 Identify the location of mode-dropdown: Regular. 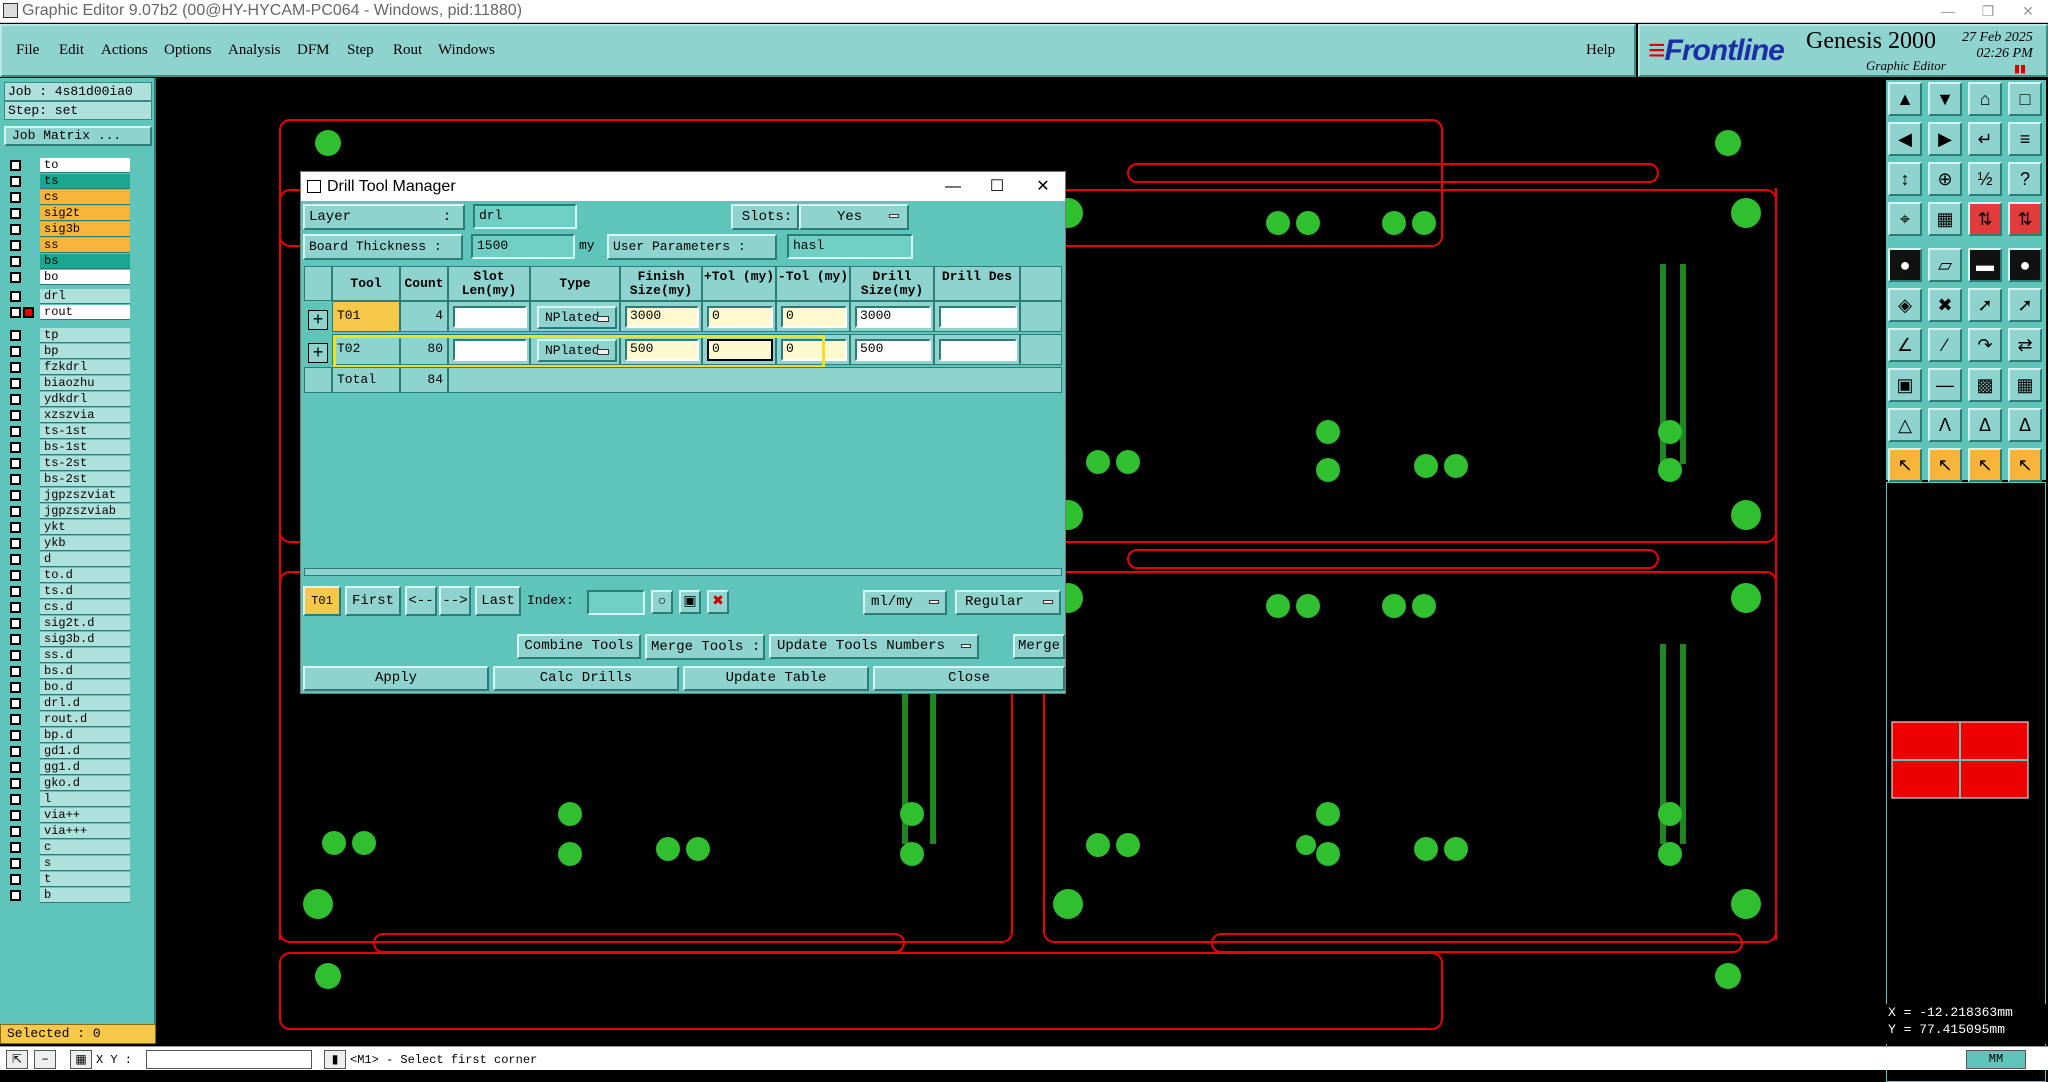
(1008, 602).